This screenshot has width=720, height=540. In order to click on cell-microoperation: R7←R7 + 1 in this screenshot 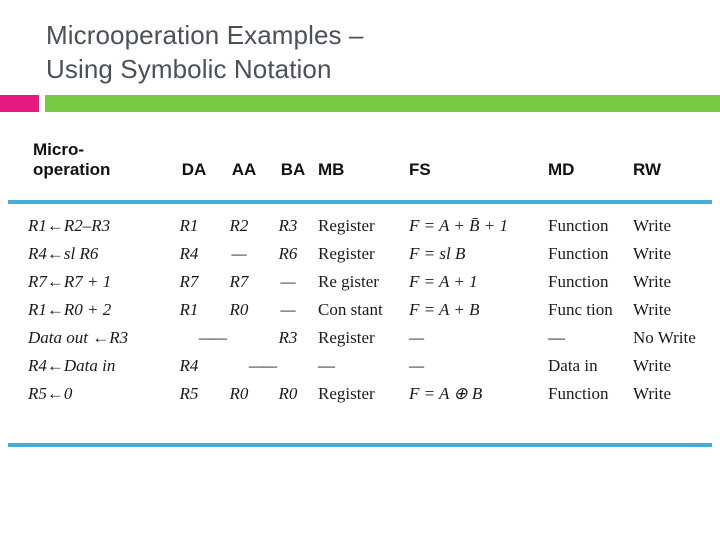, I will do `click(70, 281)`.